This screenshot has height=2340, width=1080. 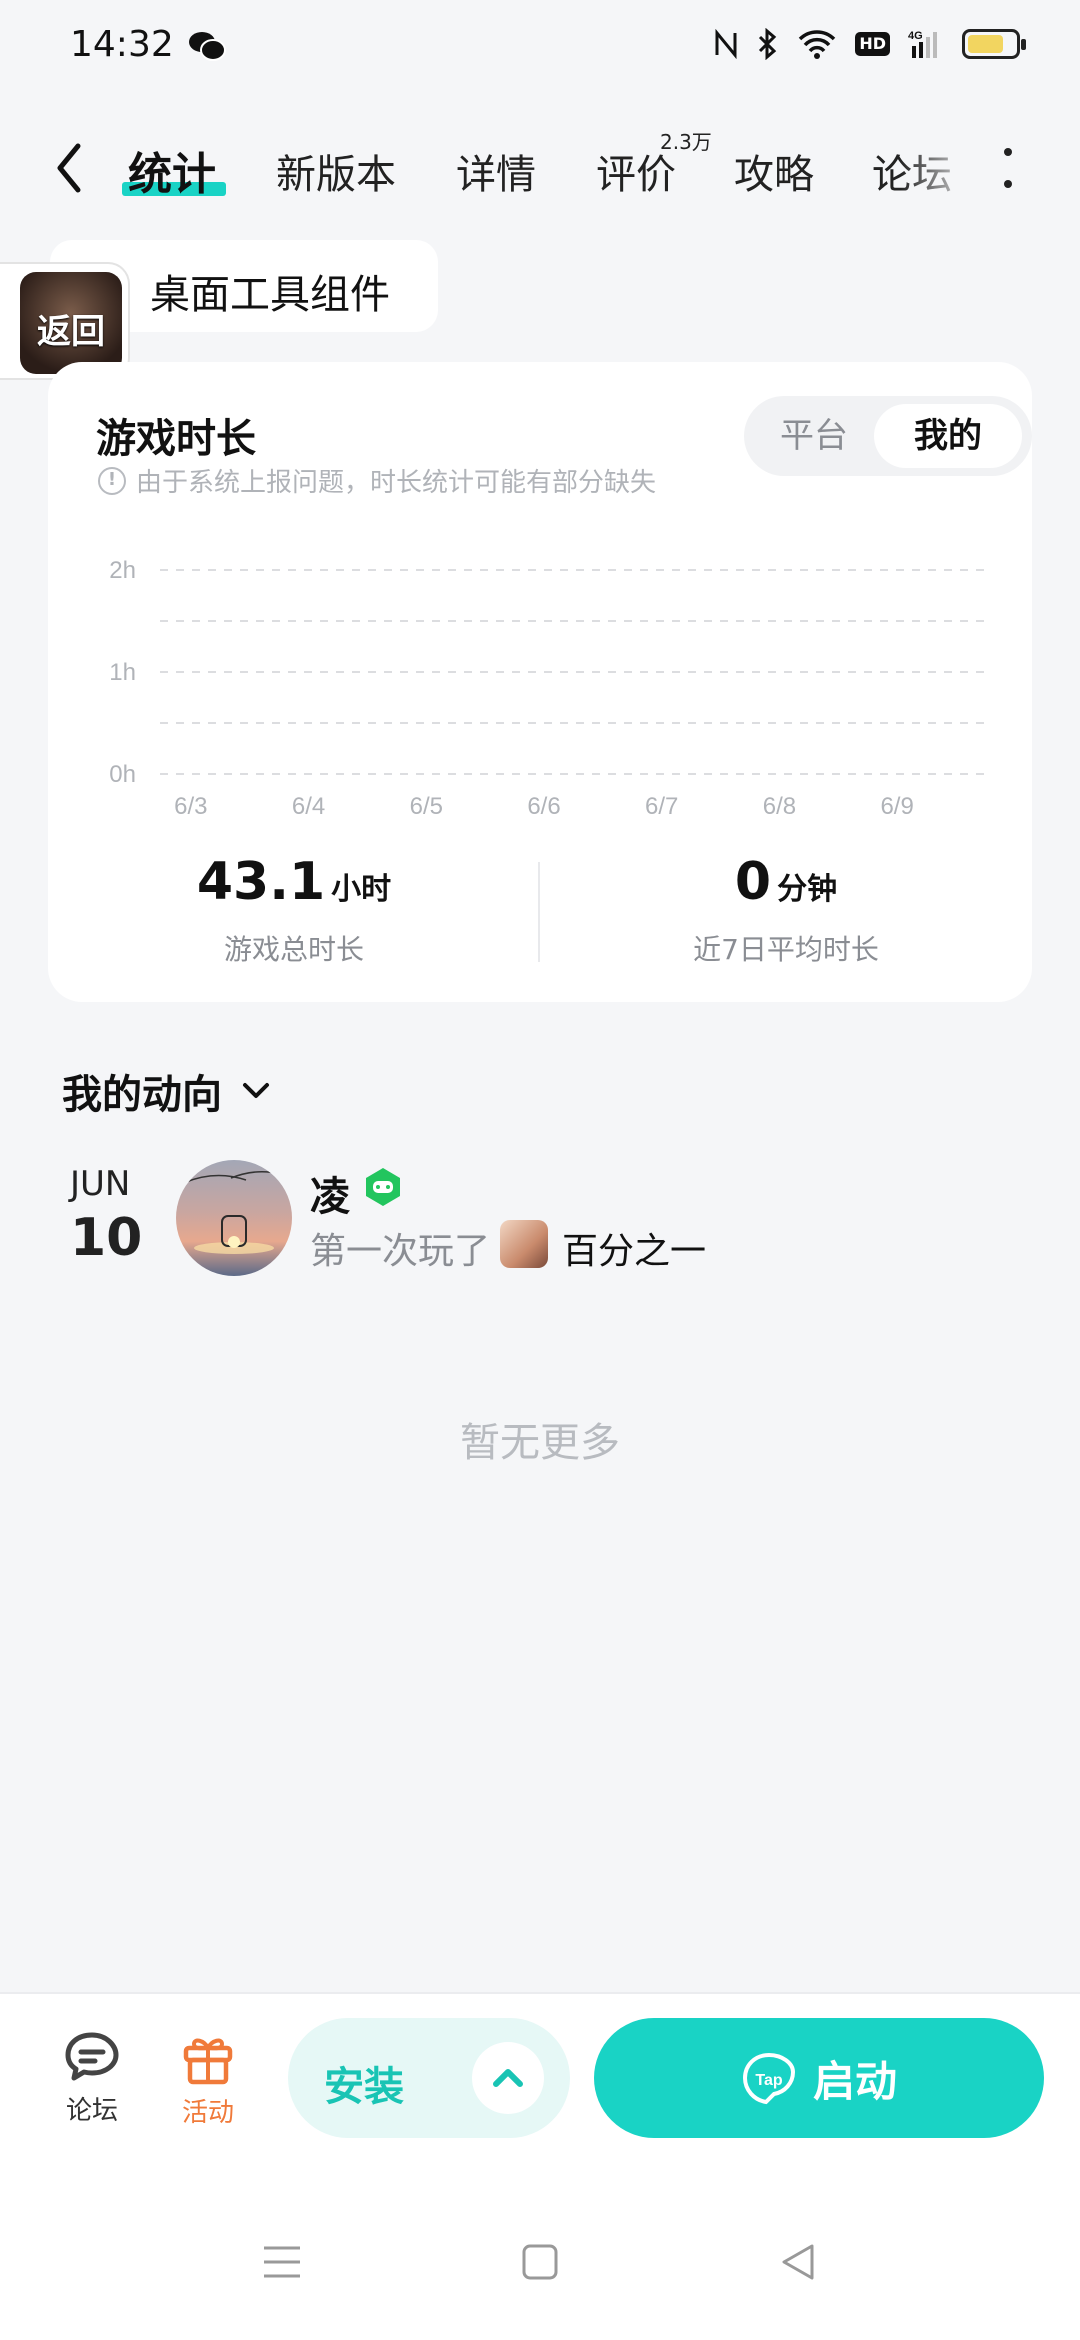 What do you see at coordinates (70, 168) in the screenshot?
I see `back-arrow-icon` at bounding box center [70, 168].